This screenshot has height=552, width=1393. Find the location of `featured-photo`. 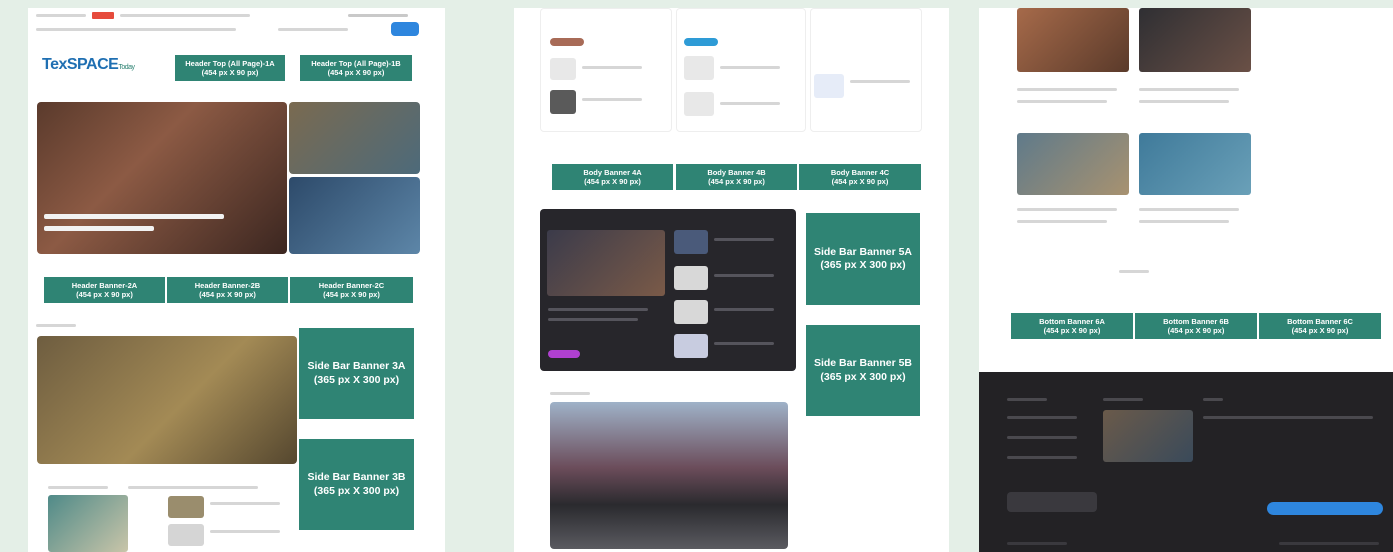

featured-photo is located at coordinates (669, 475).